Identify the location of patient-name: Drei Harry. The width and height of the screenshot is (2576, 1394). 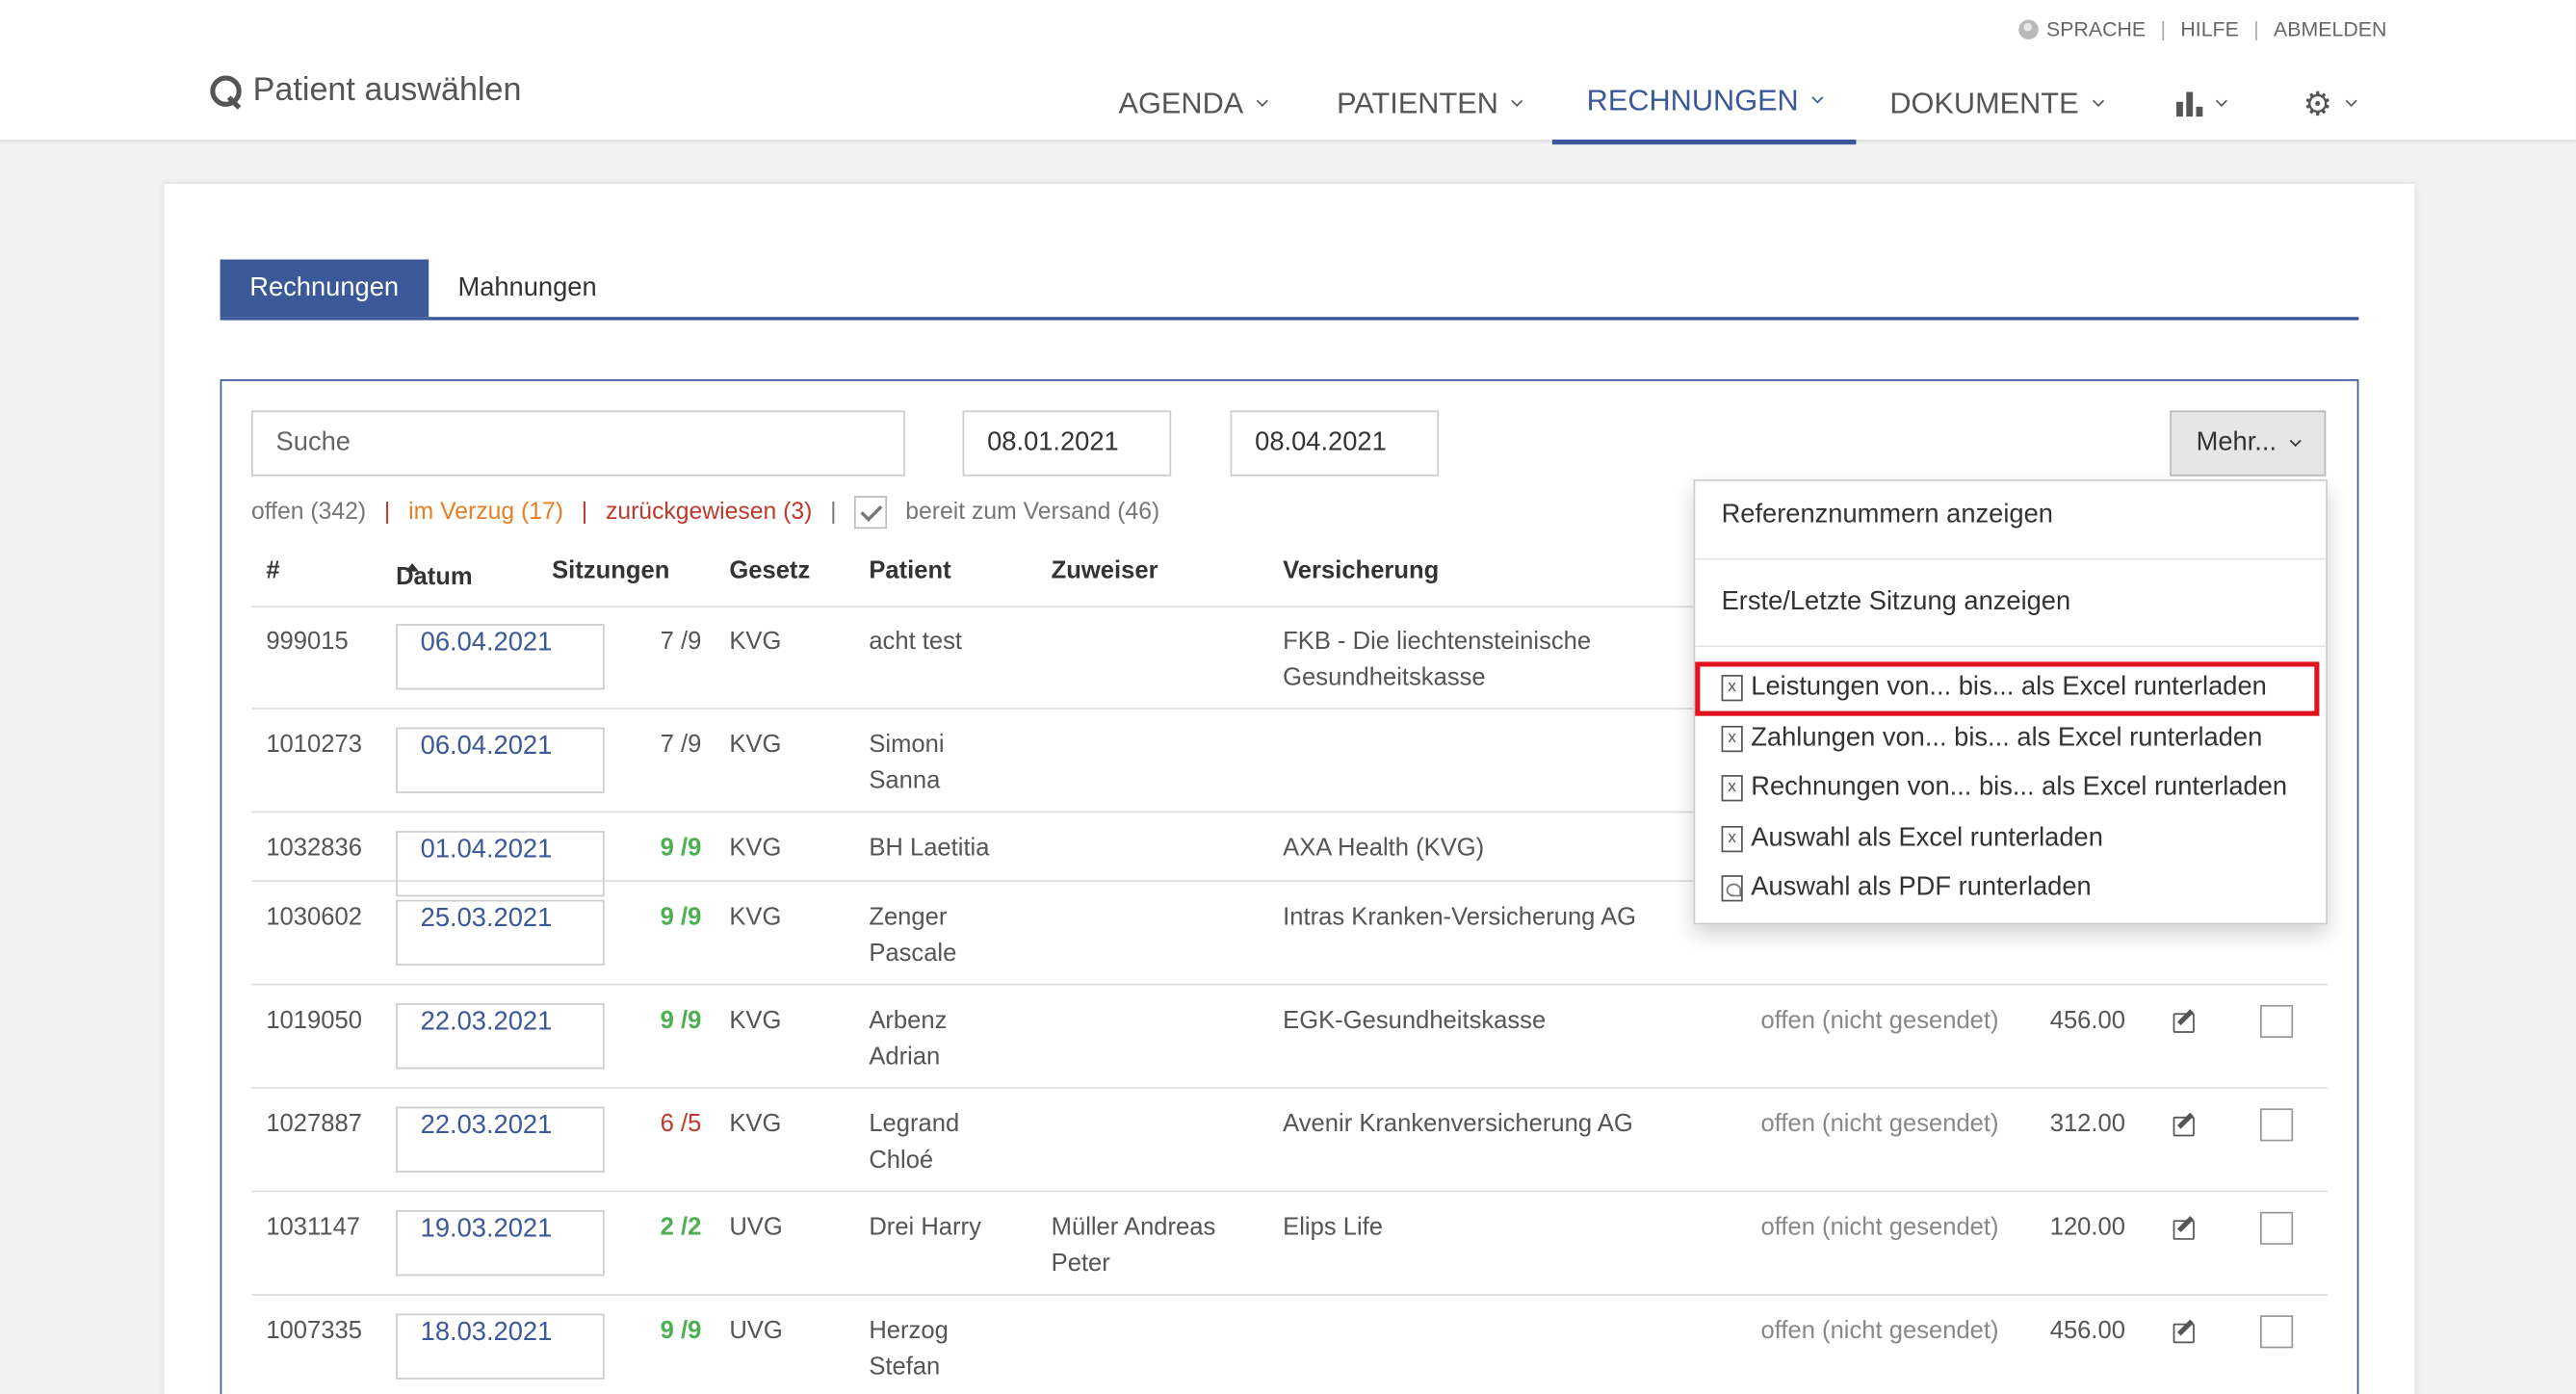
(925, 1228).